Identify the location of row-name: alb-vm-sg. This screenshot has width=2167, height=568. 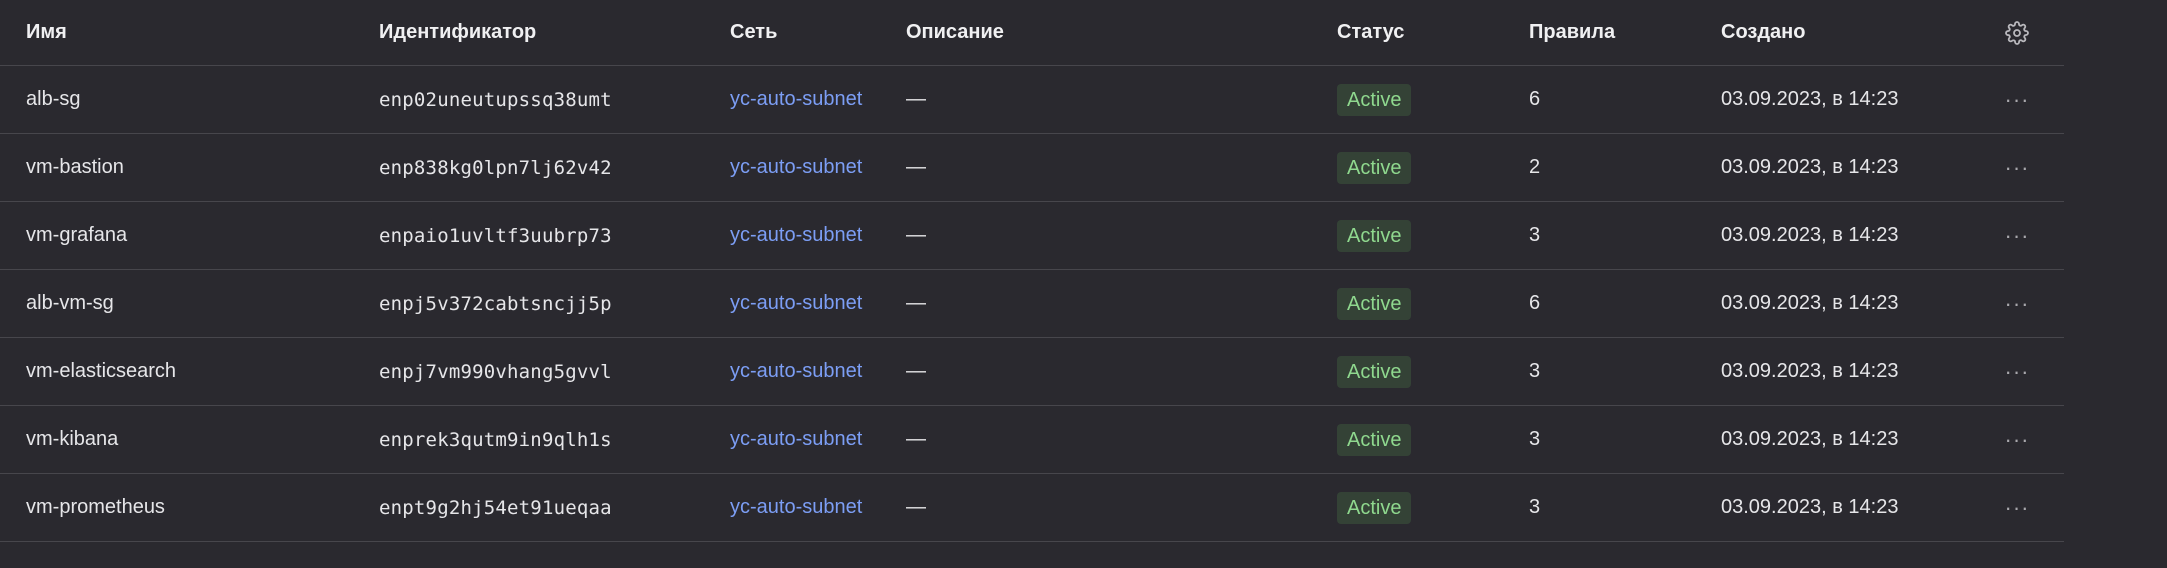
(70, 303).